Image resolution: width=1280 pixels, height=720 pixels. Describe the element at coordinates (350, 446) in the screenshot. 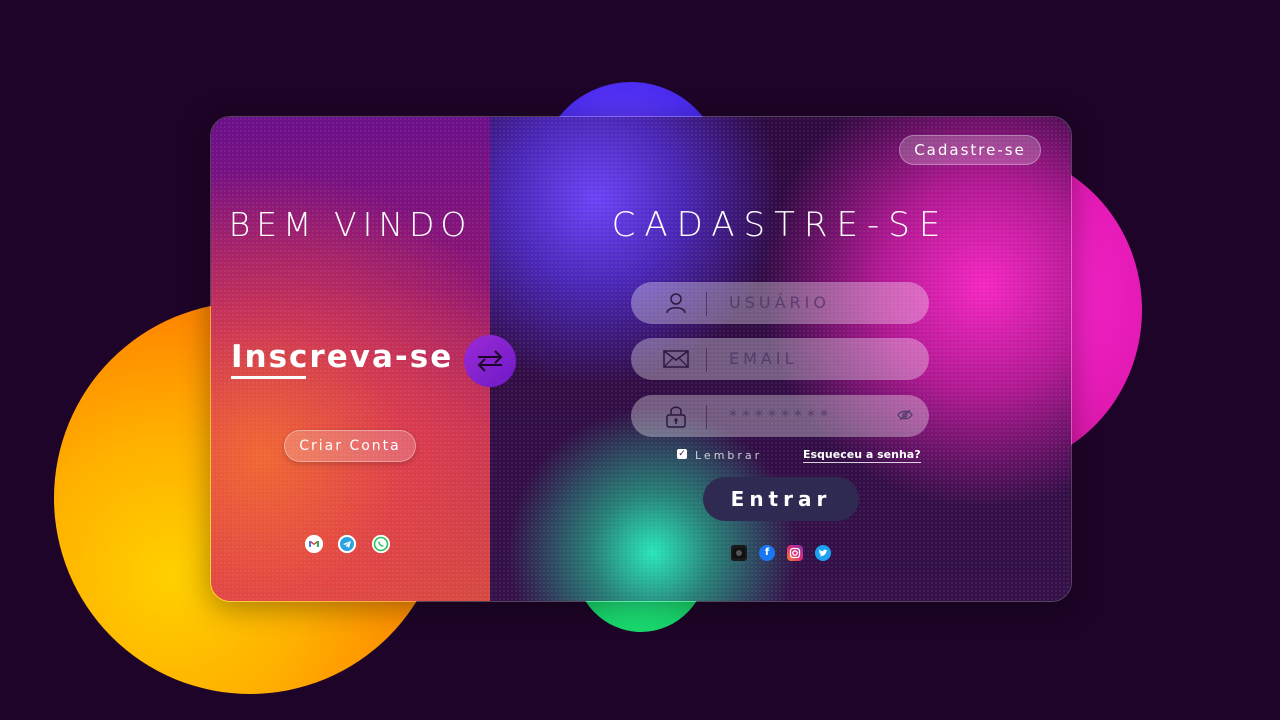

I see `create-account-button: Criar Conta` at that location.